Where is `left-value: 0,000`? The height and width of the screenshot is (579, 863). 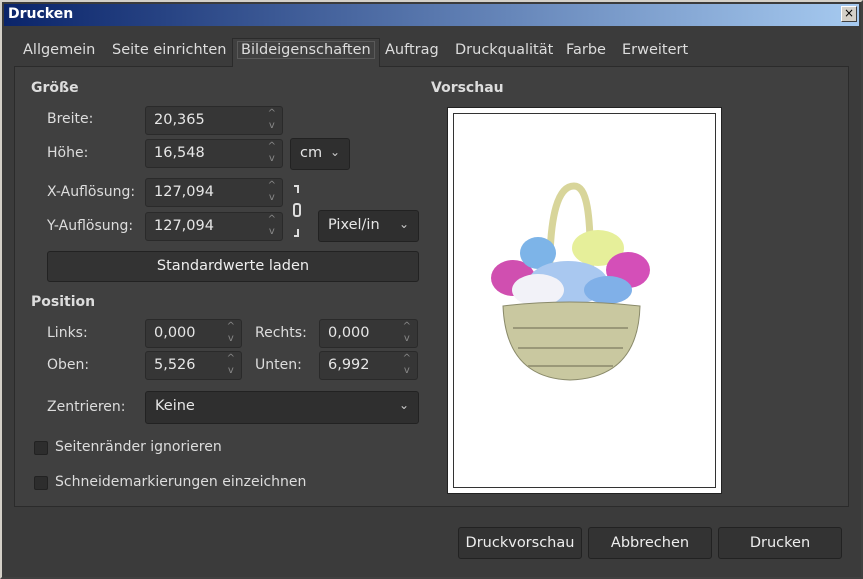 left-value: 0,000 is located at coordinates (175, 333).